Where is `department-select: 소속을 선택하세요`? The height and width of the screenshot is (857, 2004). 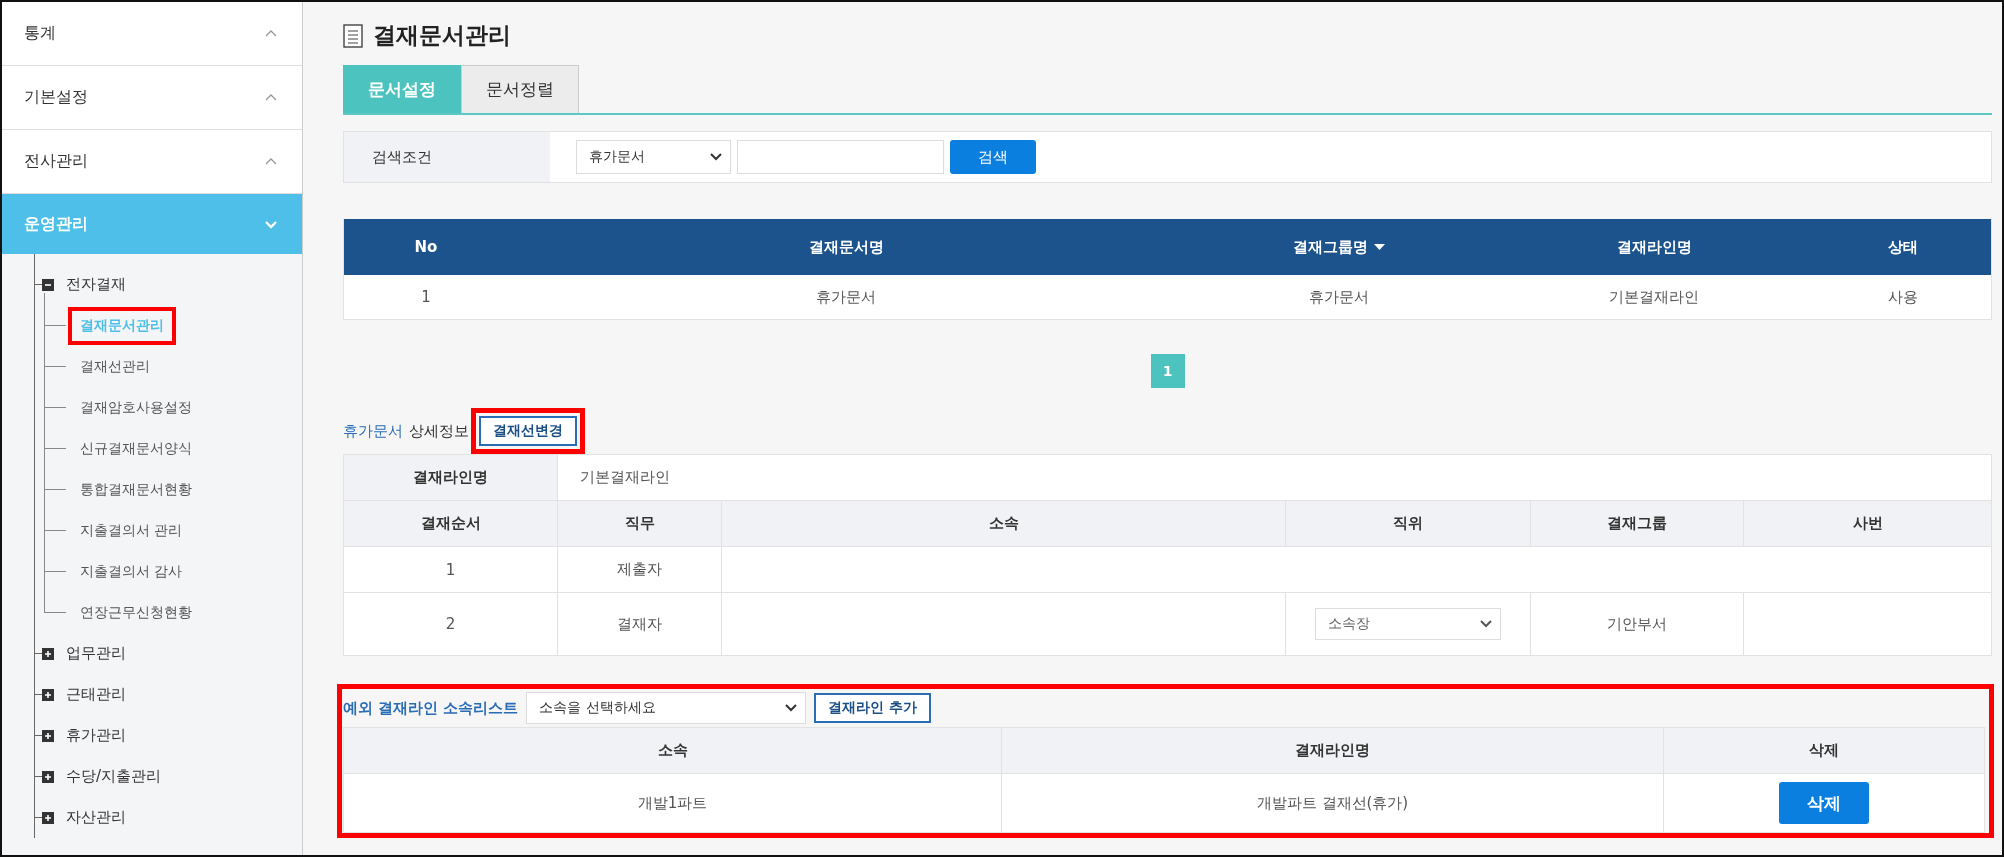
department-select: 소속을 선택하세요 is located at coordinates (666, 708).